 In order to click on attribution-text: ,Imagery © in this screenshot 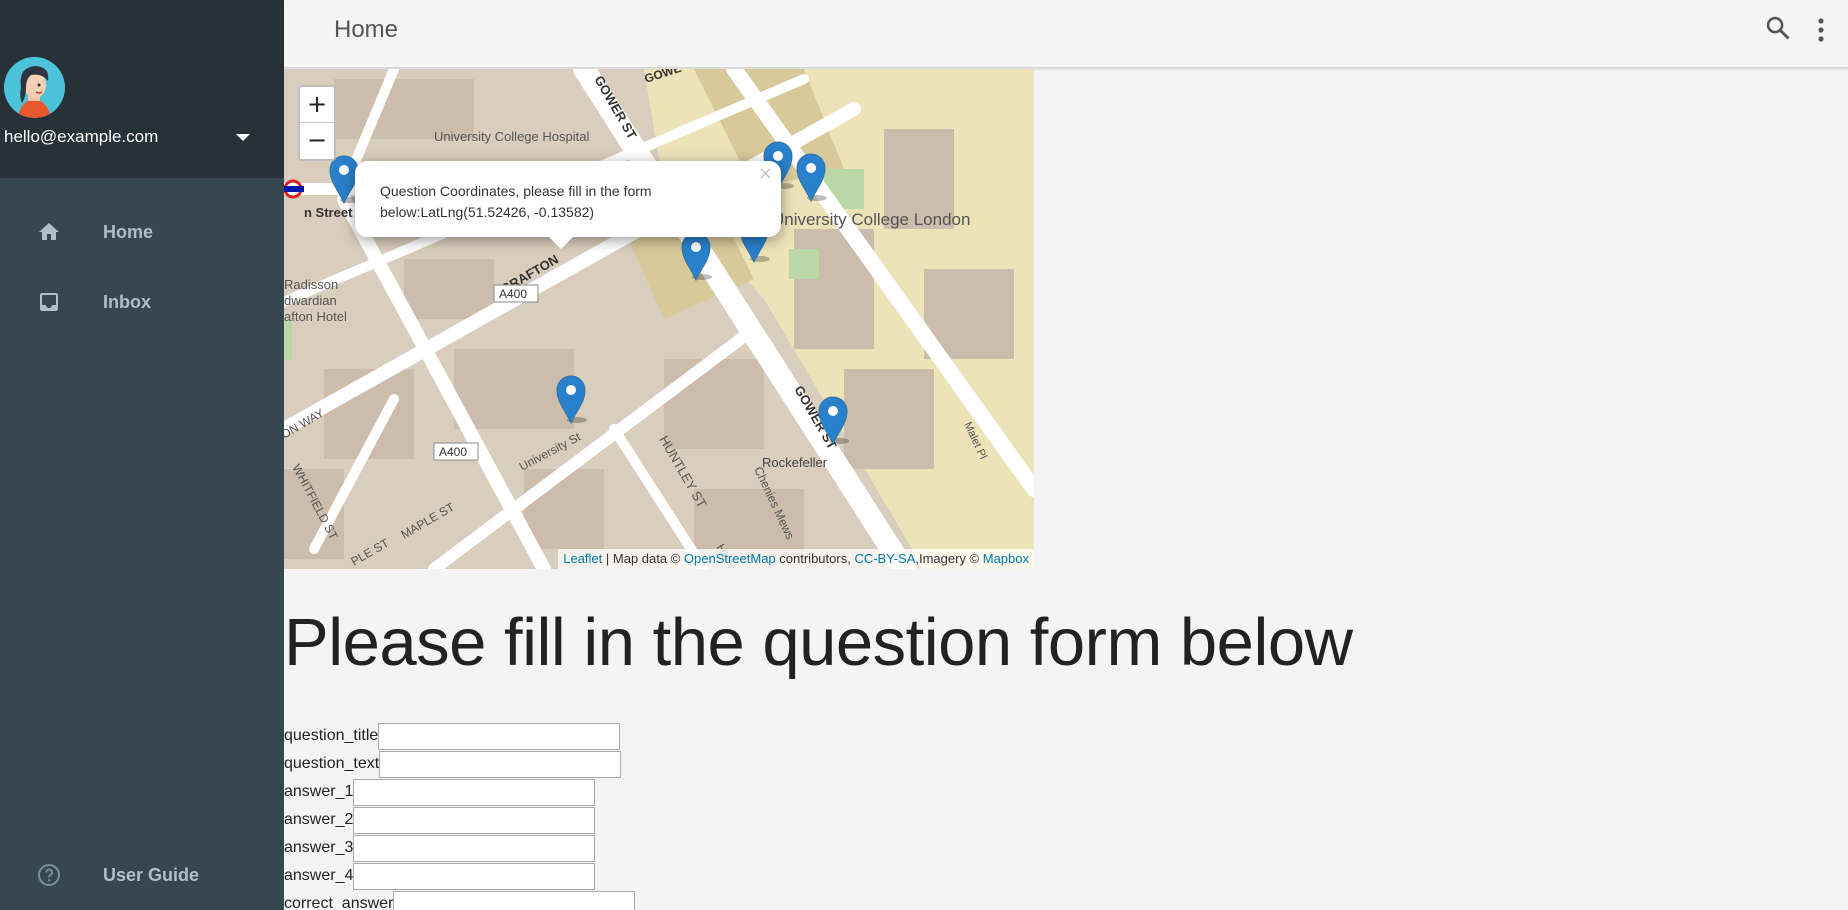, I will do `click(949, 558)`.